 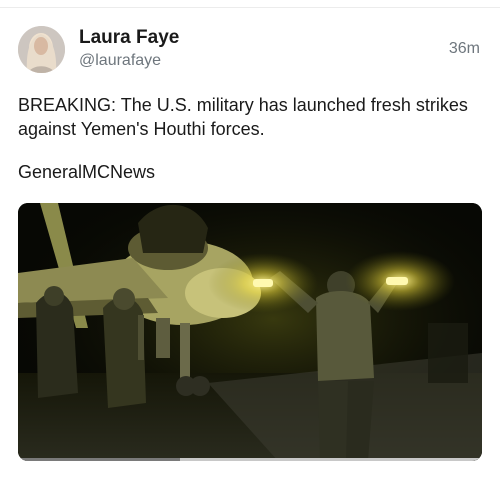 What do you see at coordinates (464, 49) in the screenshot?
I see `post-timestamp: 36m` at bounding box center [464, 49].